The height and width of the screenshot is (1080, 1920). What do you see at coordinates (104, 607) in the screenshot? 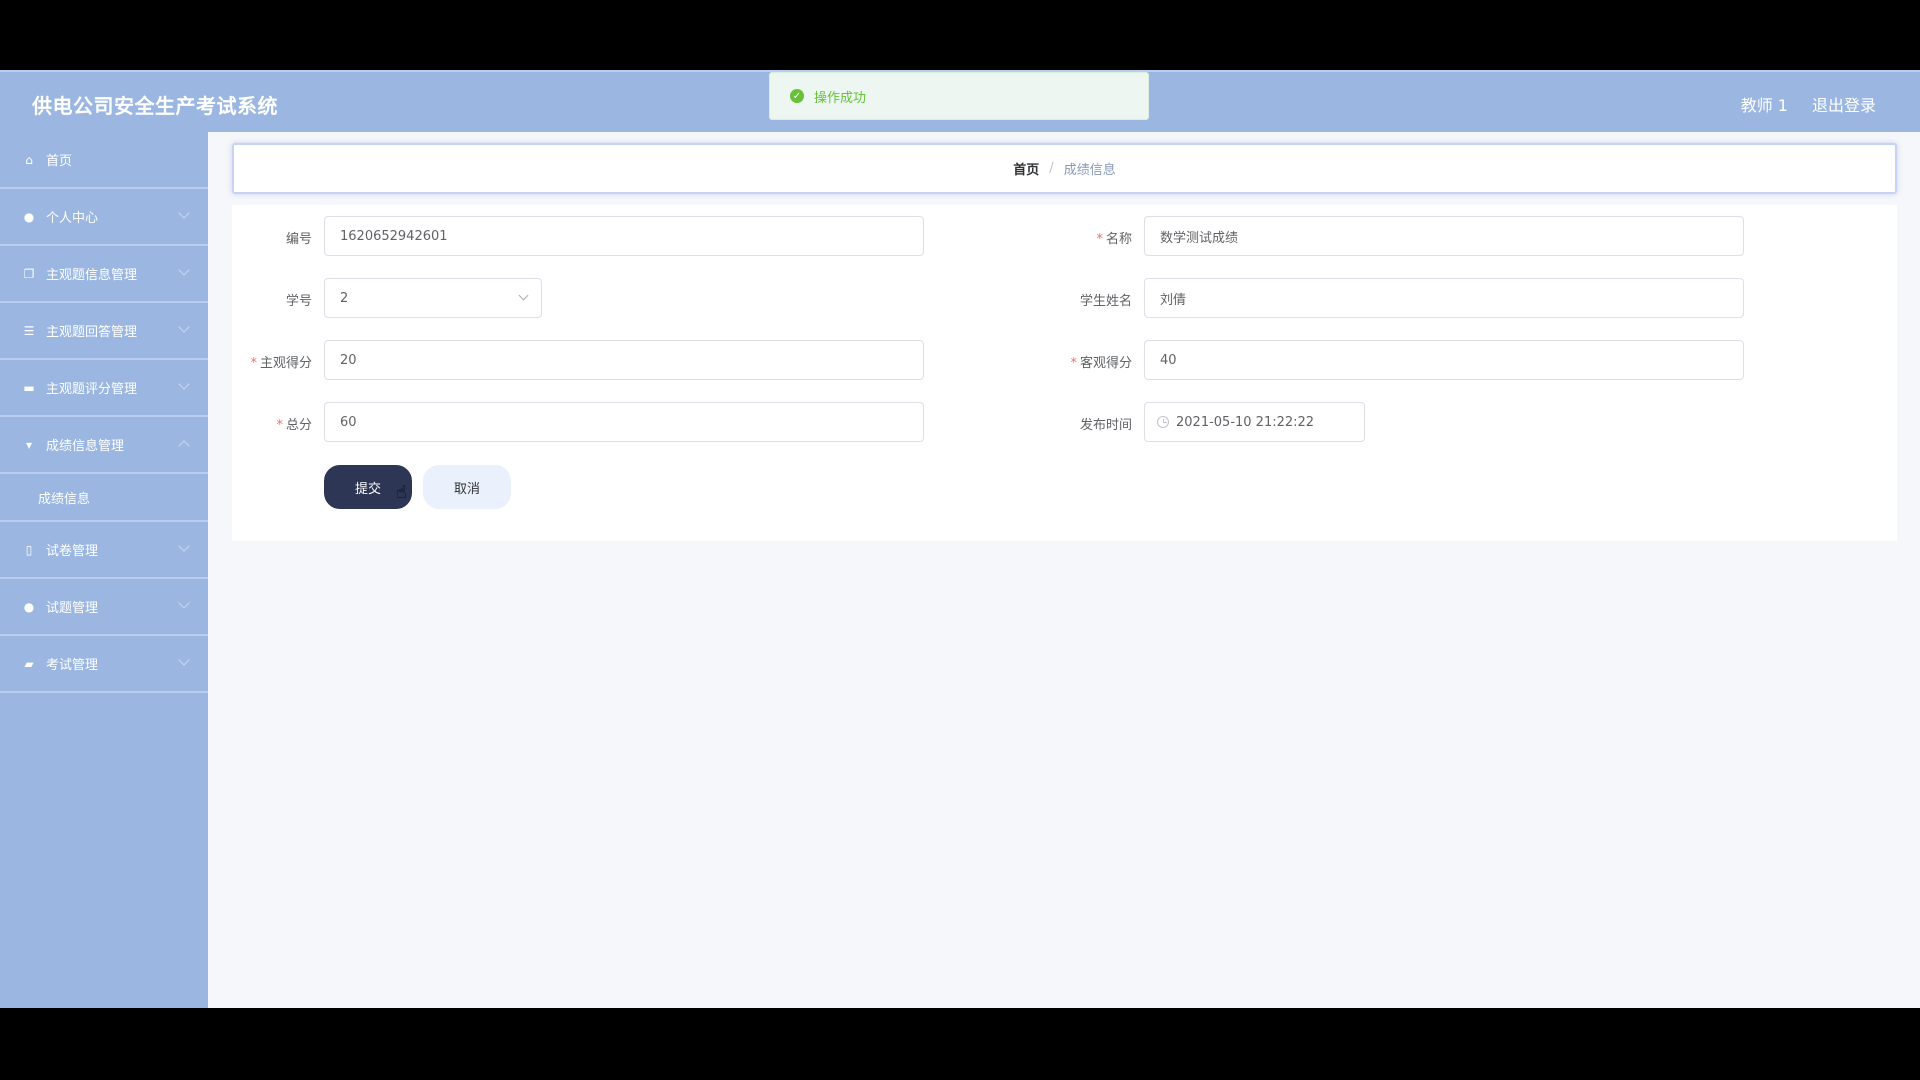
I see `sidebar-item-question-management: ● 试题管理` at bounding box center [104, 607].